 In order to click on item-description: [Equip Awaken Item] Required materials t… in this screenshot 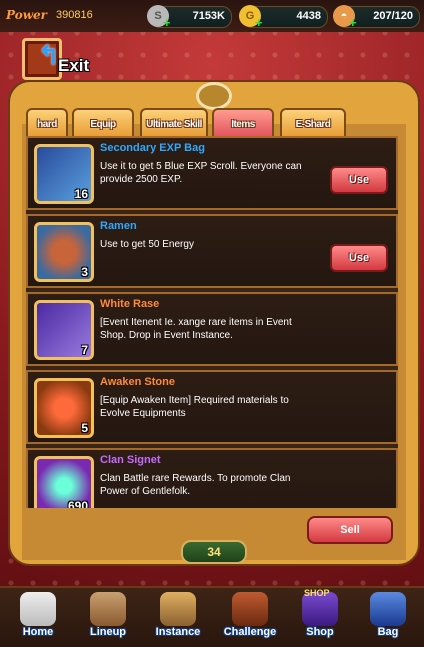, I will do `click(194, 407)`.